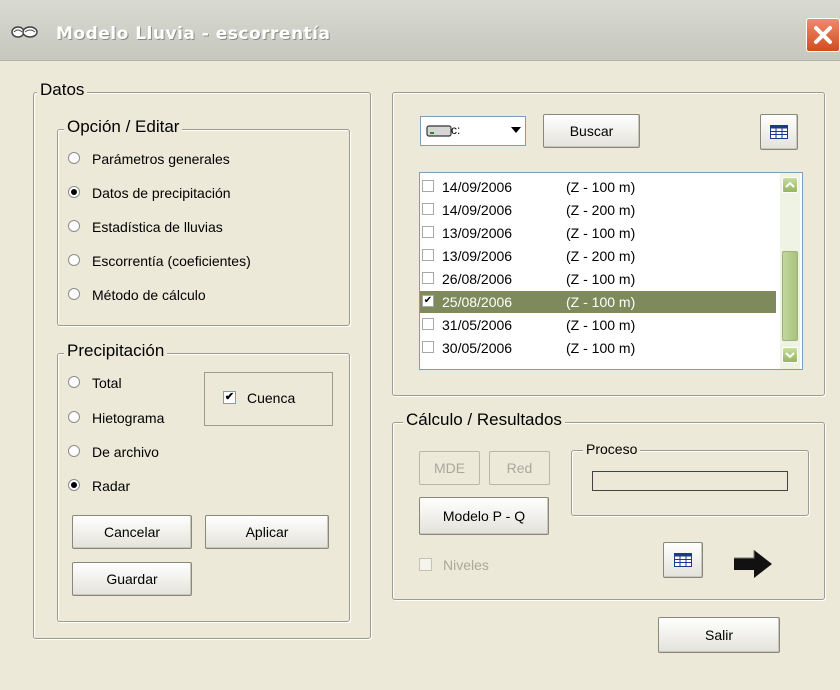  I want to click on radio-label: De archivo, so click(125, 452).